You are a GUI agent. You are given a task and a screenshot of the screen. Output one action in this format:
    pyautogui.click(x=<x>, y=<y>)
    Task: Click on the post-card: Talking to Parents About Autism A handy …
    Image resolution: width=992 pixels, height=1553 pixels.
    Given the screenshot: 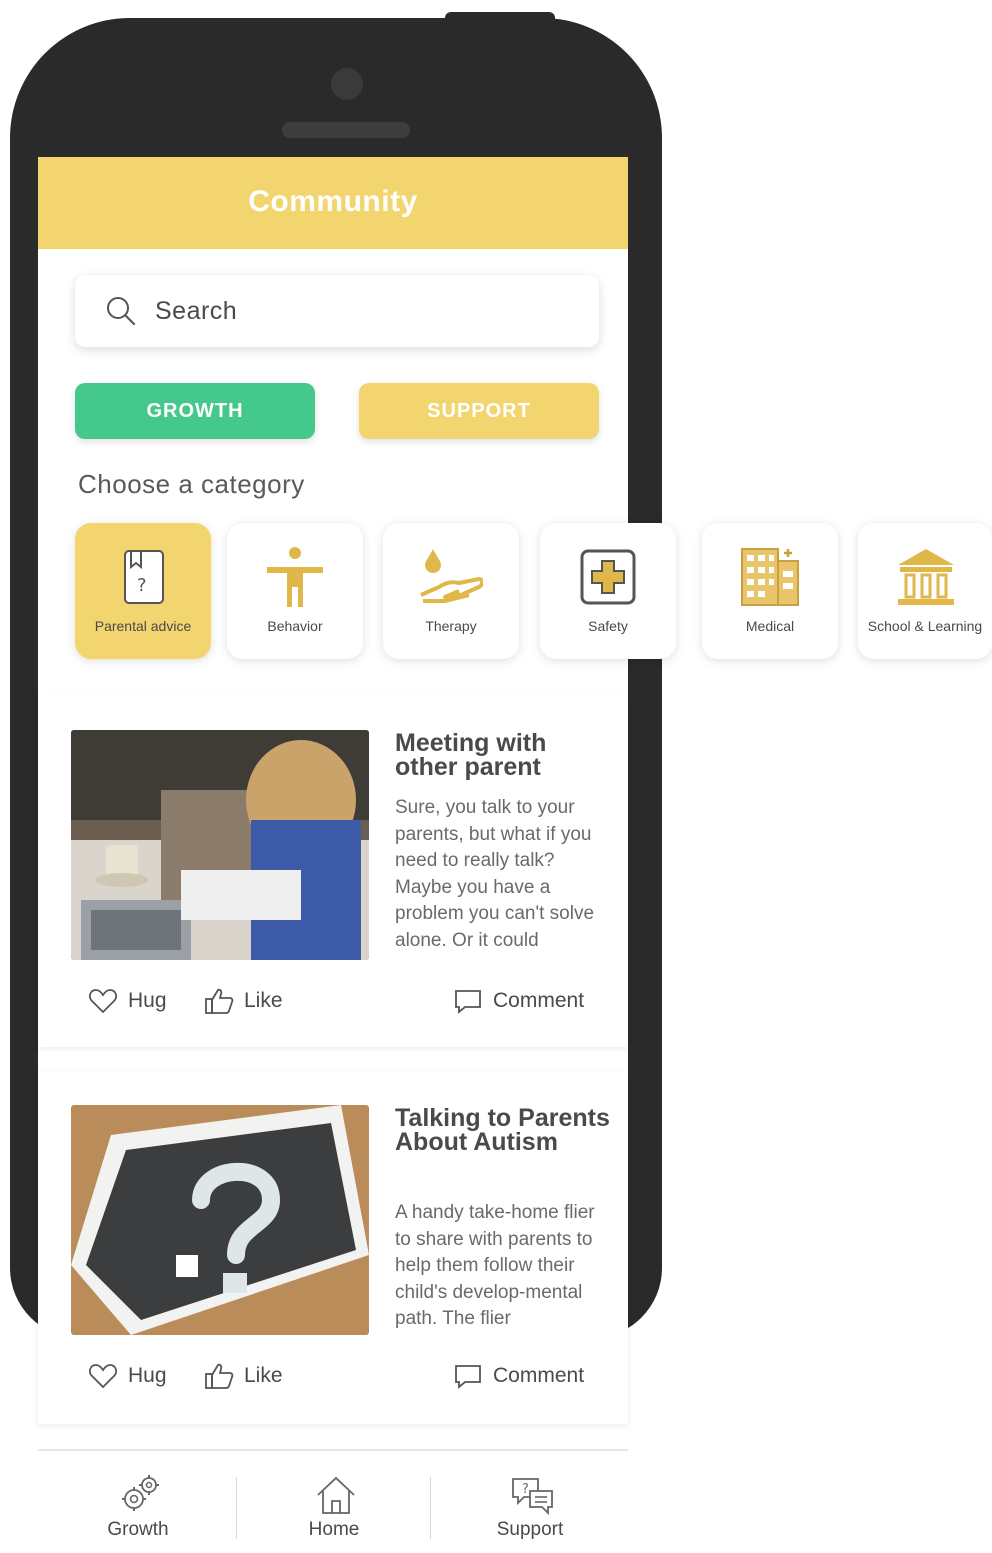 What is the action you would take?
    pyautogui.click(x=333, y=1248)
    